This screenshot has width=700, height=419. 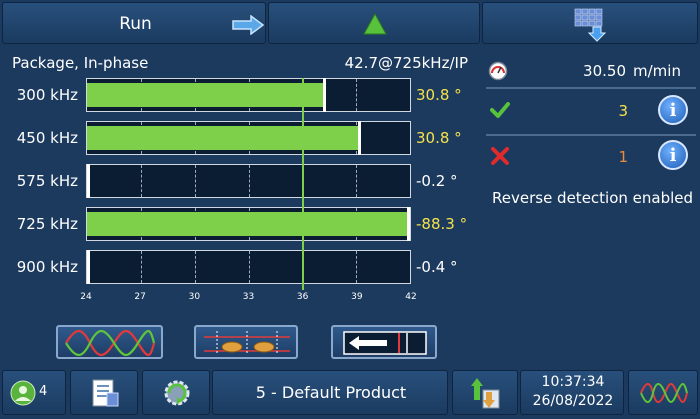 I want to click on axis-tick-label: 39, so click(x=357, y=297).